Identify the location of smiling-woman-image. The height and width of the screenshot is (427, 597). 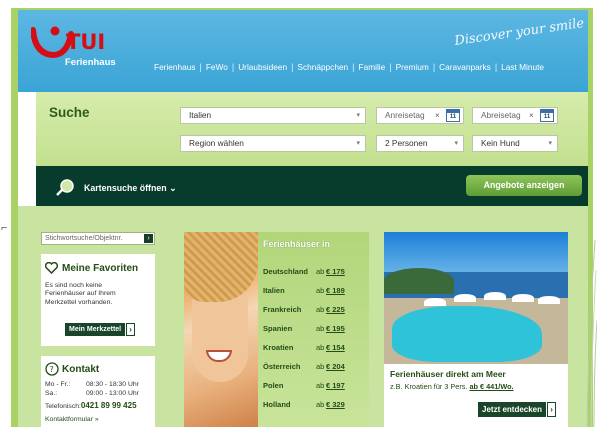
(221, 329).